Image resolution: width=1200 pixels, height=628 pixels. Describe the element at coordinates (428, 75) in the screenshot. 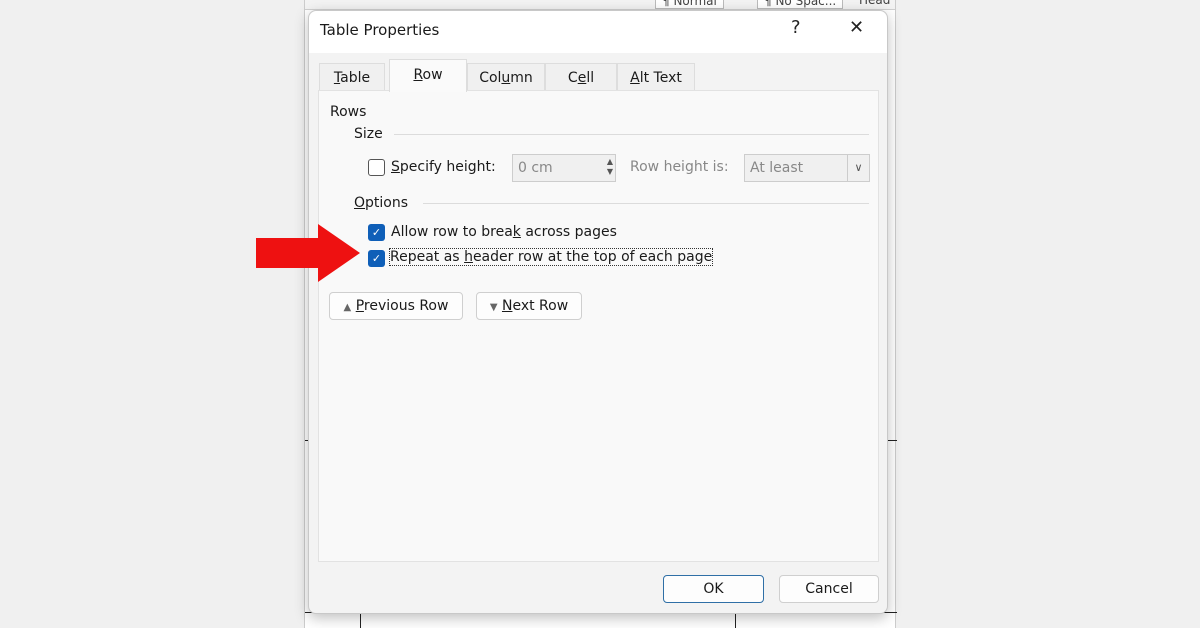

I see `tab-row: Row` at that location.